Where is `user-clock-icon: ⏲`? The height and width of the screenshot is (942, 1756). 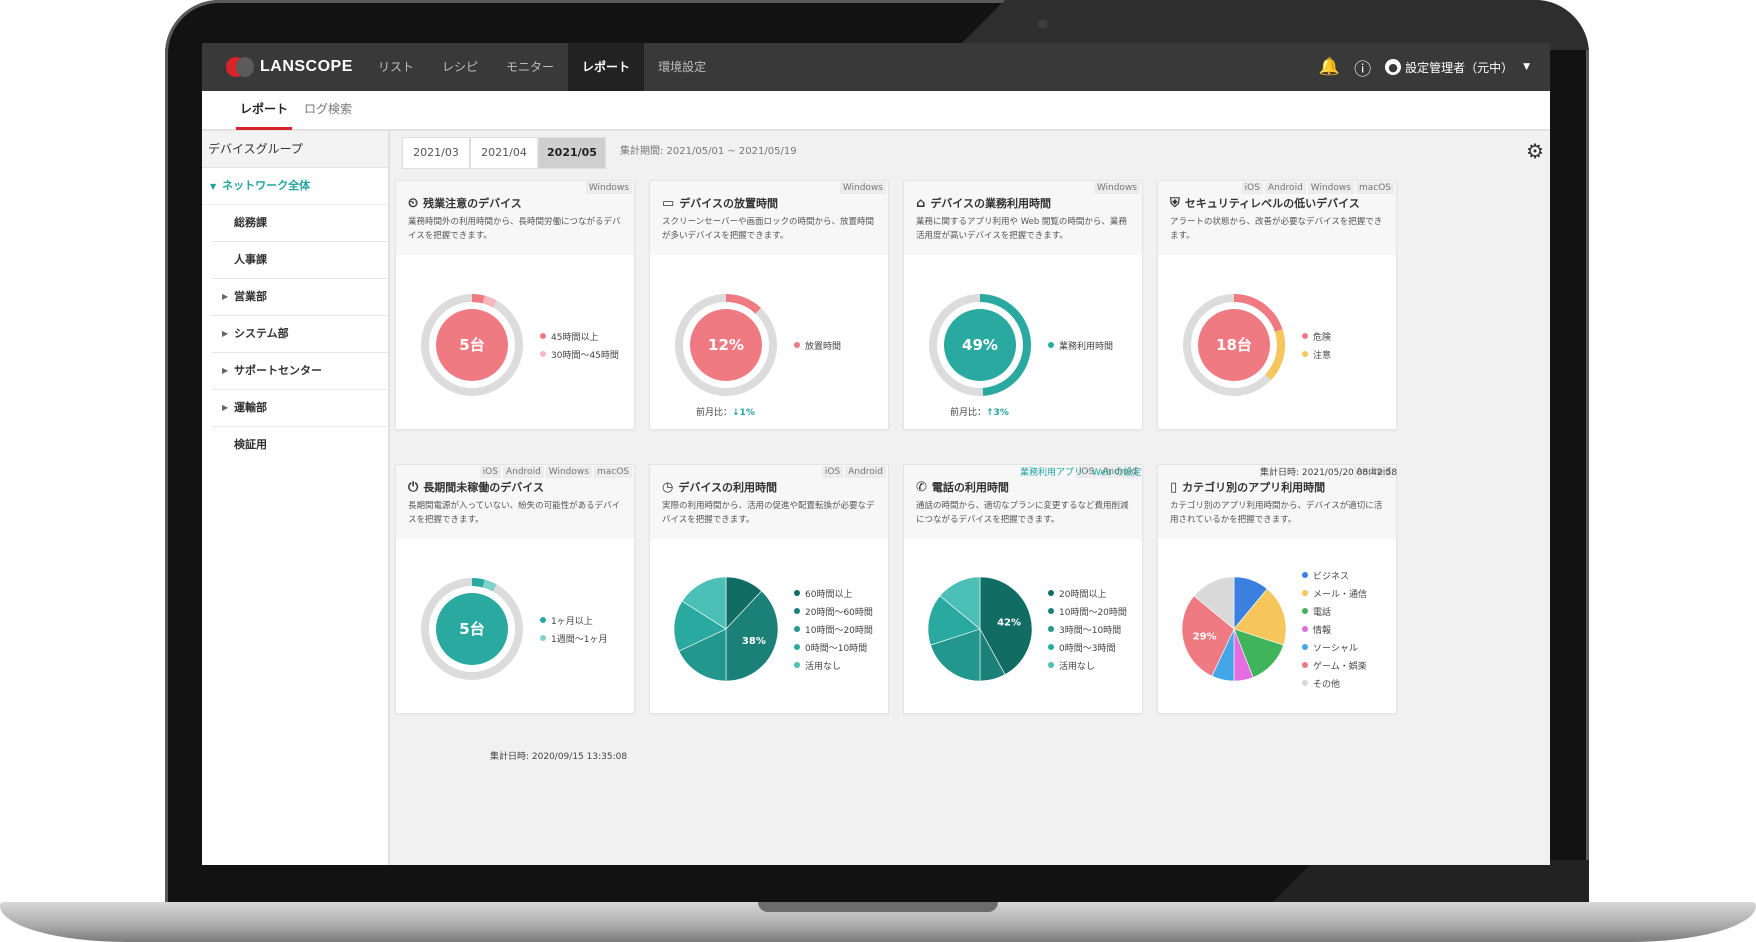 user-clock-icon: ⏲ is located at coordinates (413, 203).